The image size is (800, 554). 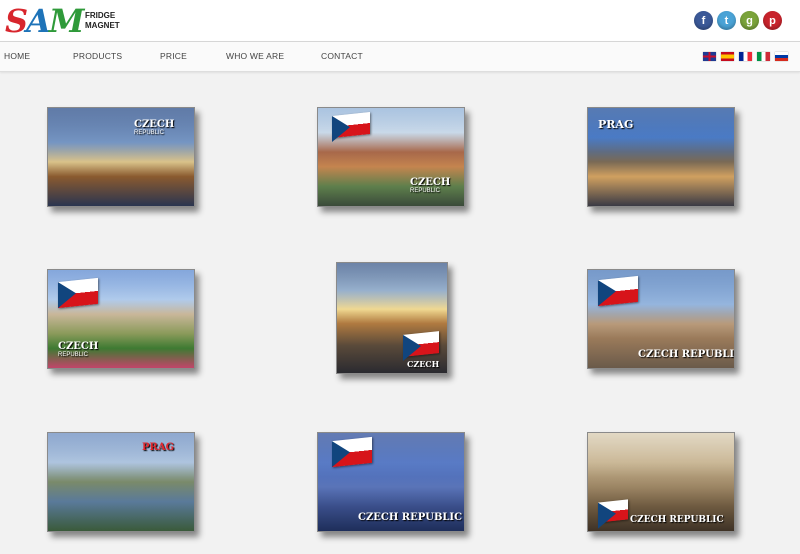 What do you see at coordinates (726, 20) in the screenshot?
I see `twitter-icon: t` at bounding box center [726, 20].